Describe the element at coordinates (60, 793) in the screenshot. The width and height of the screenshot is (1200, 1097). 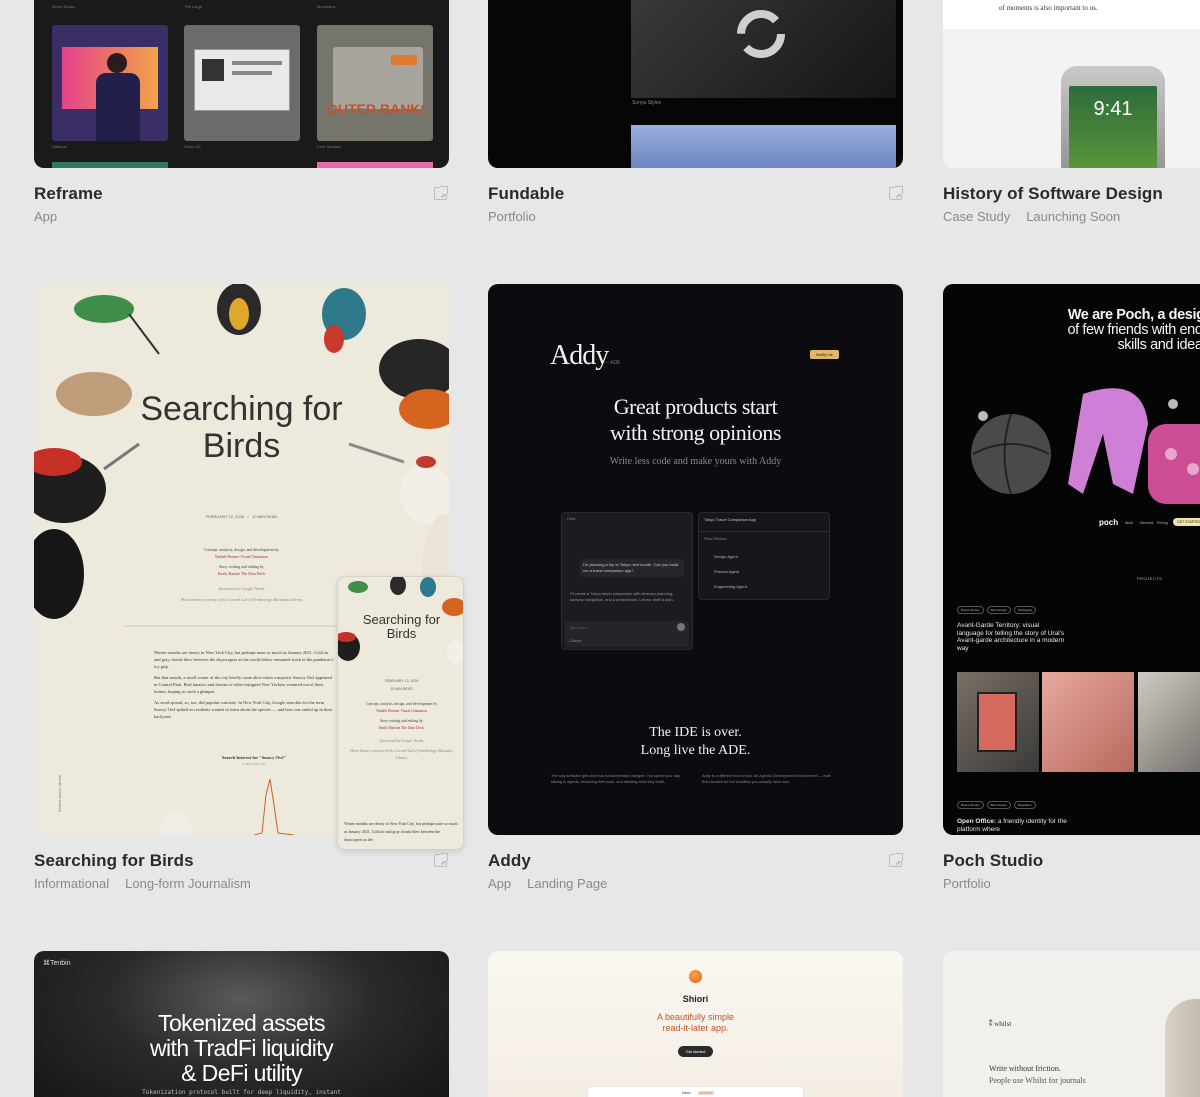
I see `preview-y-label: Relative search interest` at that location.